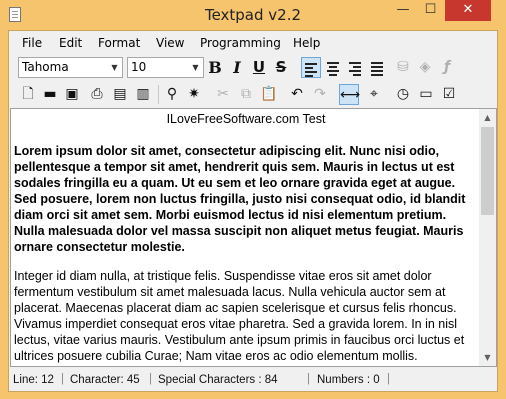  What do you see at coordinates (246, 119) in the screenshot?
I see `document-heading: ILoveFreeSoftware.com Test` at bounding box center [246, 119].